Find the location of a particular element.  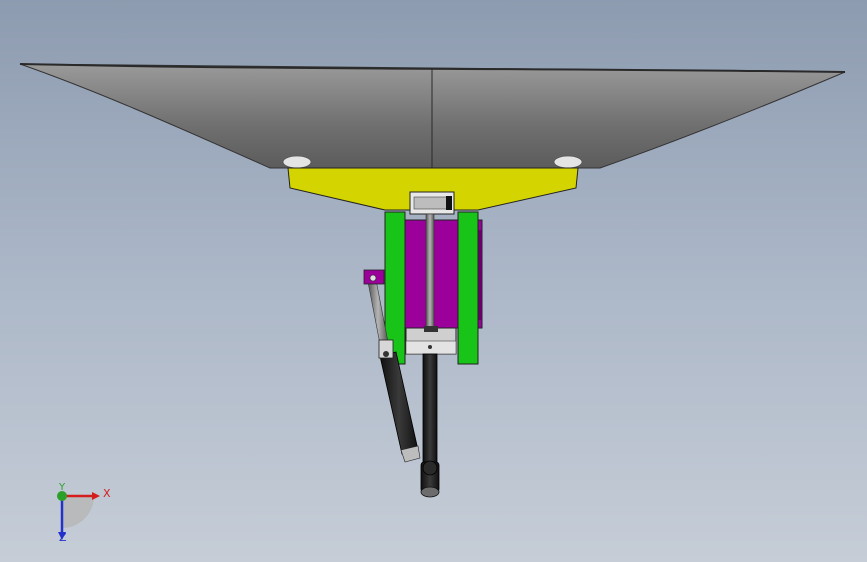

center-rod is located at coordinates (430, 273).